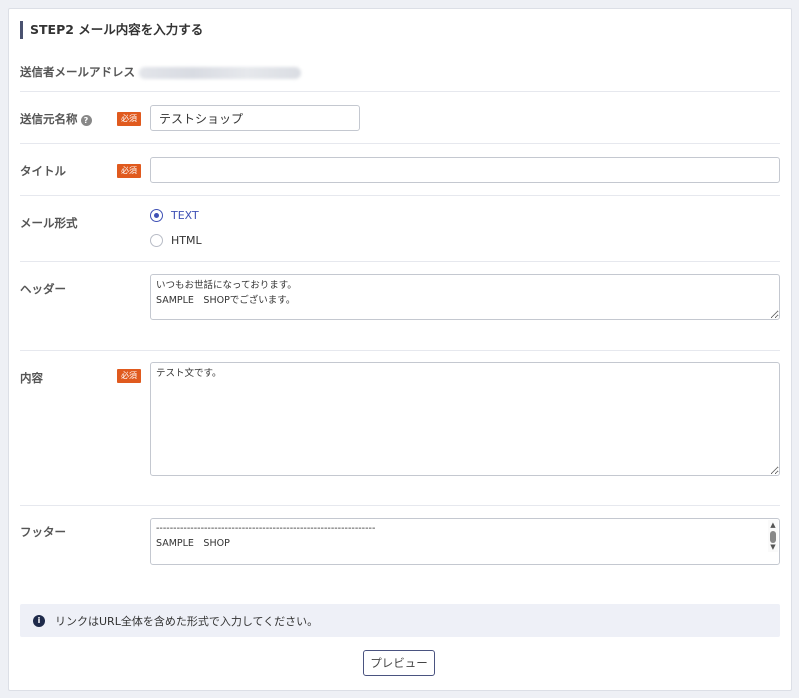 The height and width of the screenshot is (698, 799). What do you see at coordinates (220, 73) in the screenshot?
I see `sender-email-value-redacted` at bounding box center [220, 73].